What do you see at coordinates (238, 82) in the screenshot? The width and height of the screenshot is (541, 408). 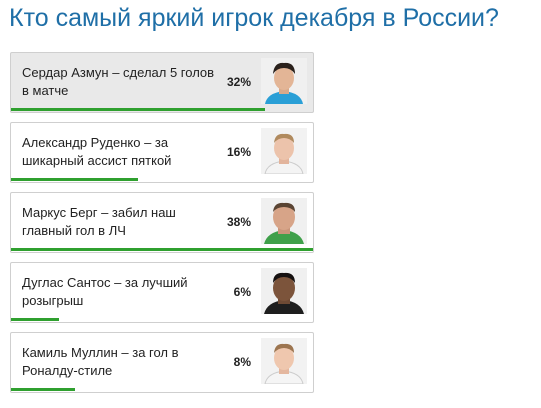 I see `option-percent: 32%` at bounding box center [238, 82].